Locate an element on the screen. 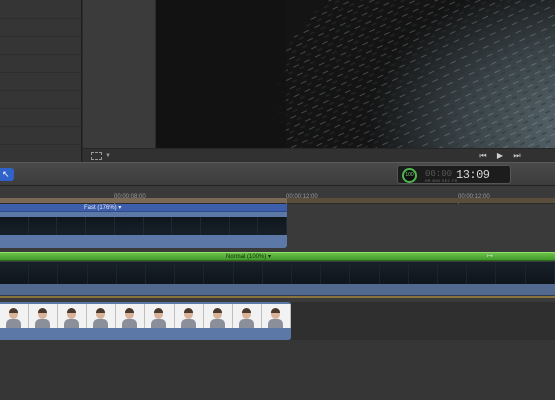 This screenshot has width=555, height=400. progress-dial-icon: 100 is located at coordinates (409, 175).